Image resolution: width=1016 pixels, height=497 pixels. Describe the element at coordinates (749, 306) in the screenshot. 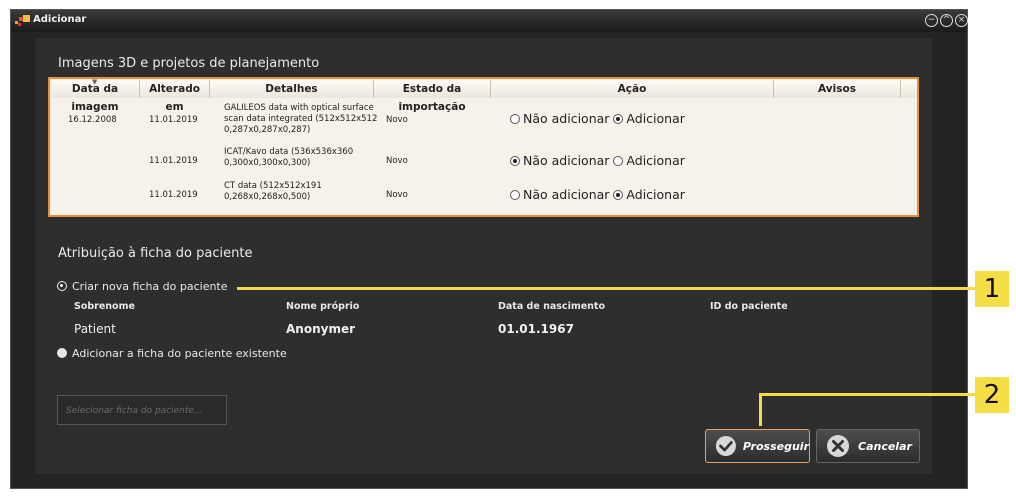

I see `patient-id-label: ID do paciente` at that location.